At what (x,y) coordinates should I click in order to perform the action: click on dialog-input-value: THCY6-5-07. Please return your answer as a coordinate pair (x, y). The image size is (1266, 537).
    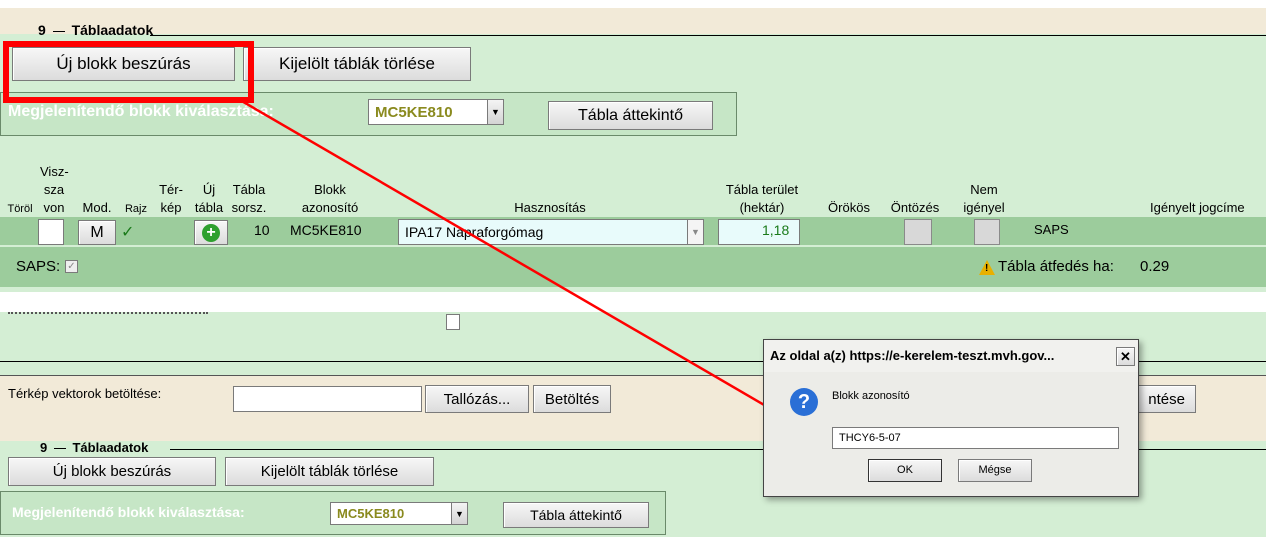
    Looking at the image, I should click on (870, 438).